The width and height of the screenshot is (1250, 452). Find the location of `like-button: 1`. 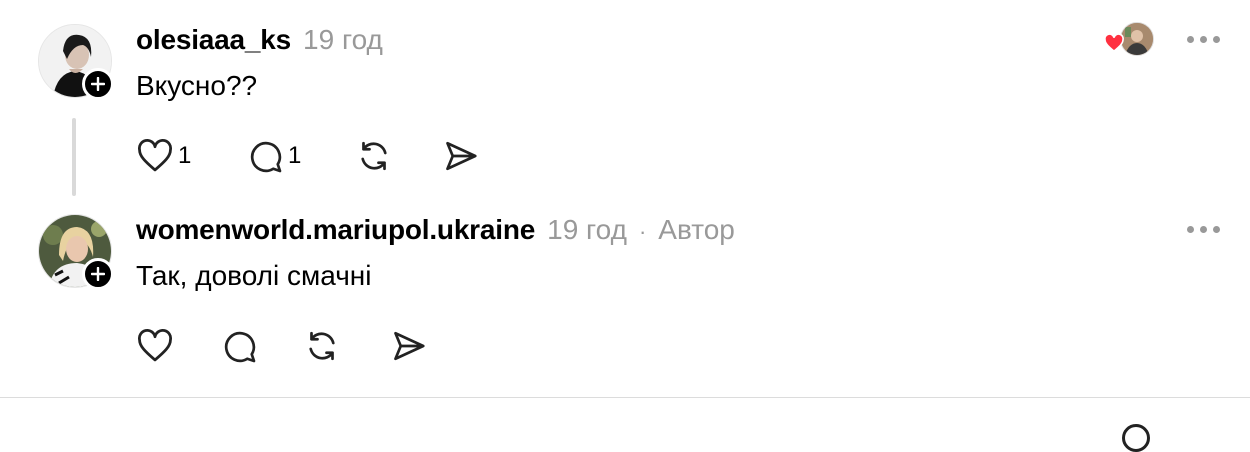

like-button: 1 is located at coordinates (191, 156).